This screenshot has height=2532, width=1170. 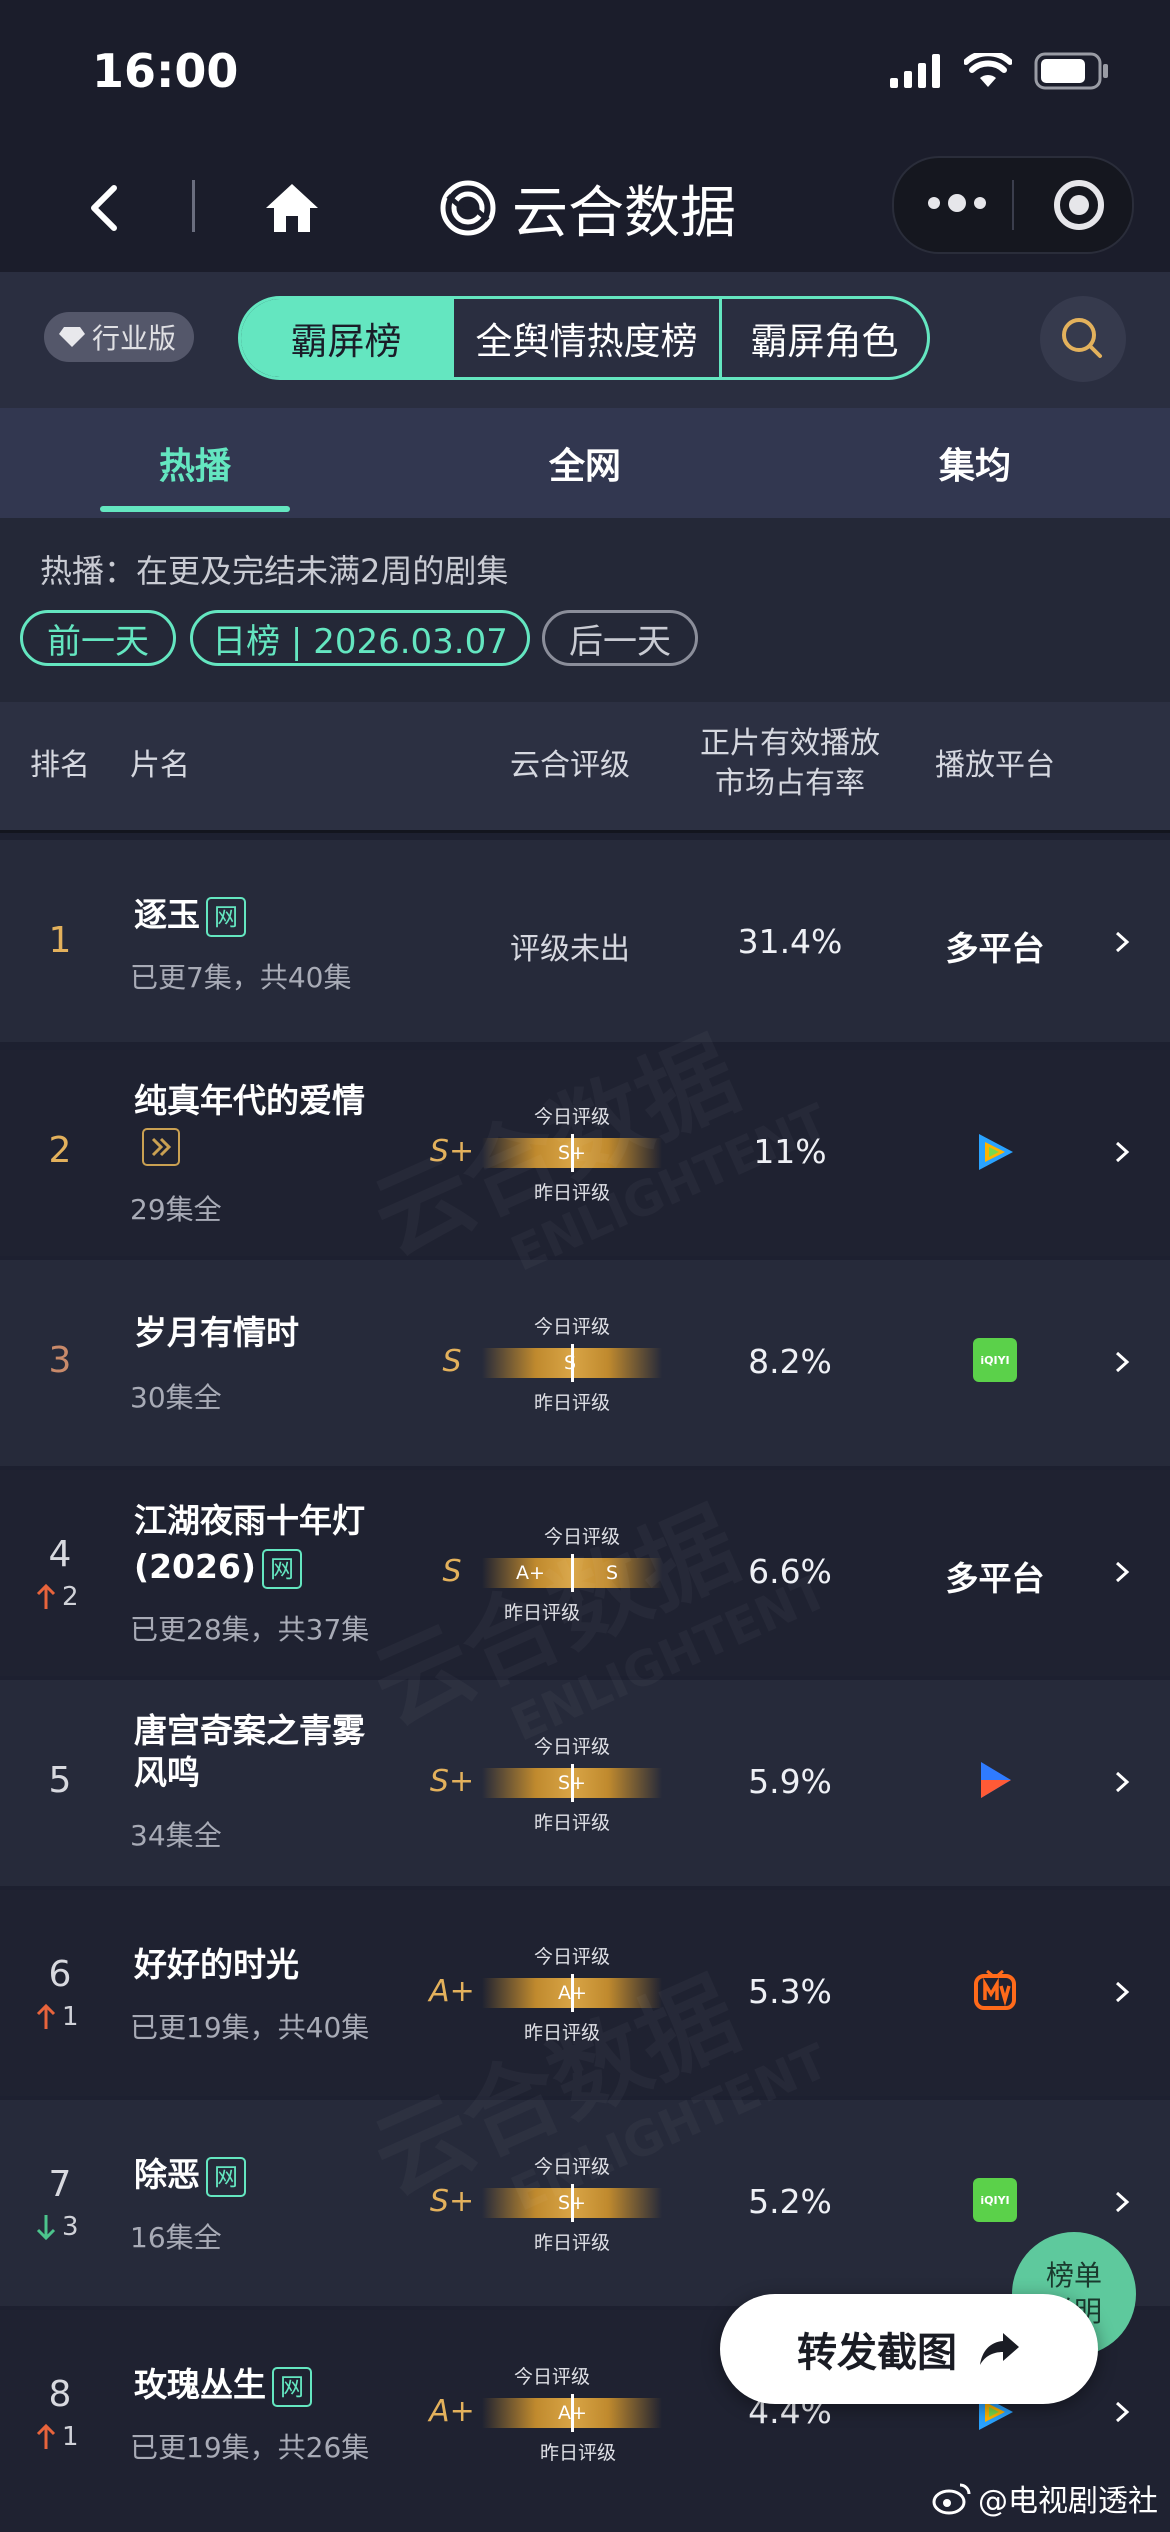 What do you see at coordinates (176, 2237) in the screenshot?
I see `episode-info: 16集全` at bounding box center [176, 2237].